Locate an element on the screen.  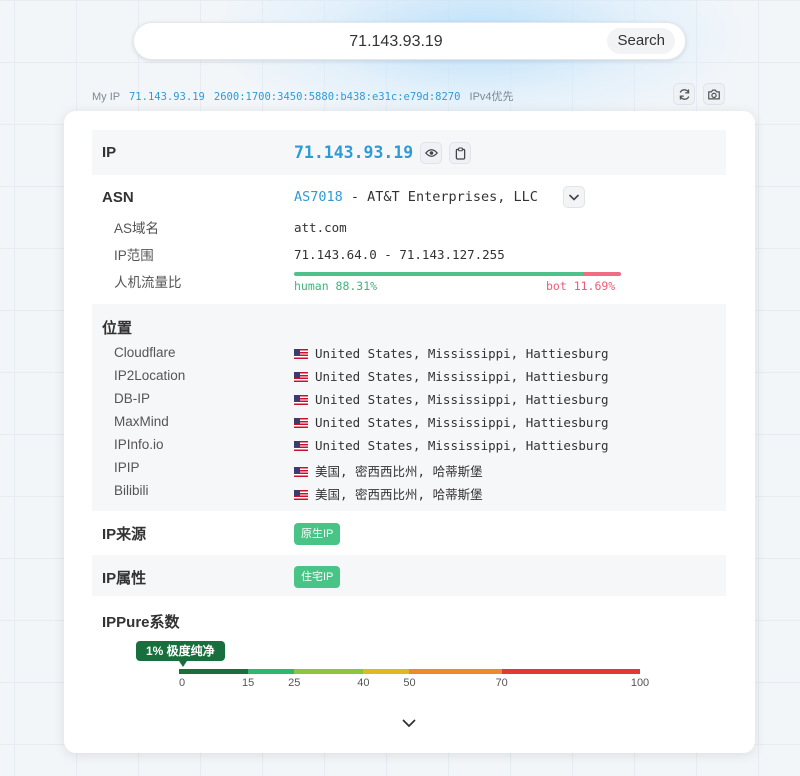
search-input is located at coordinates (396, 42).